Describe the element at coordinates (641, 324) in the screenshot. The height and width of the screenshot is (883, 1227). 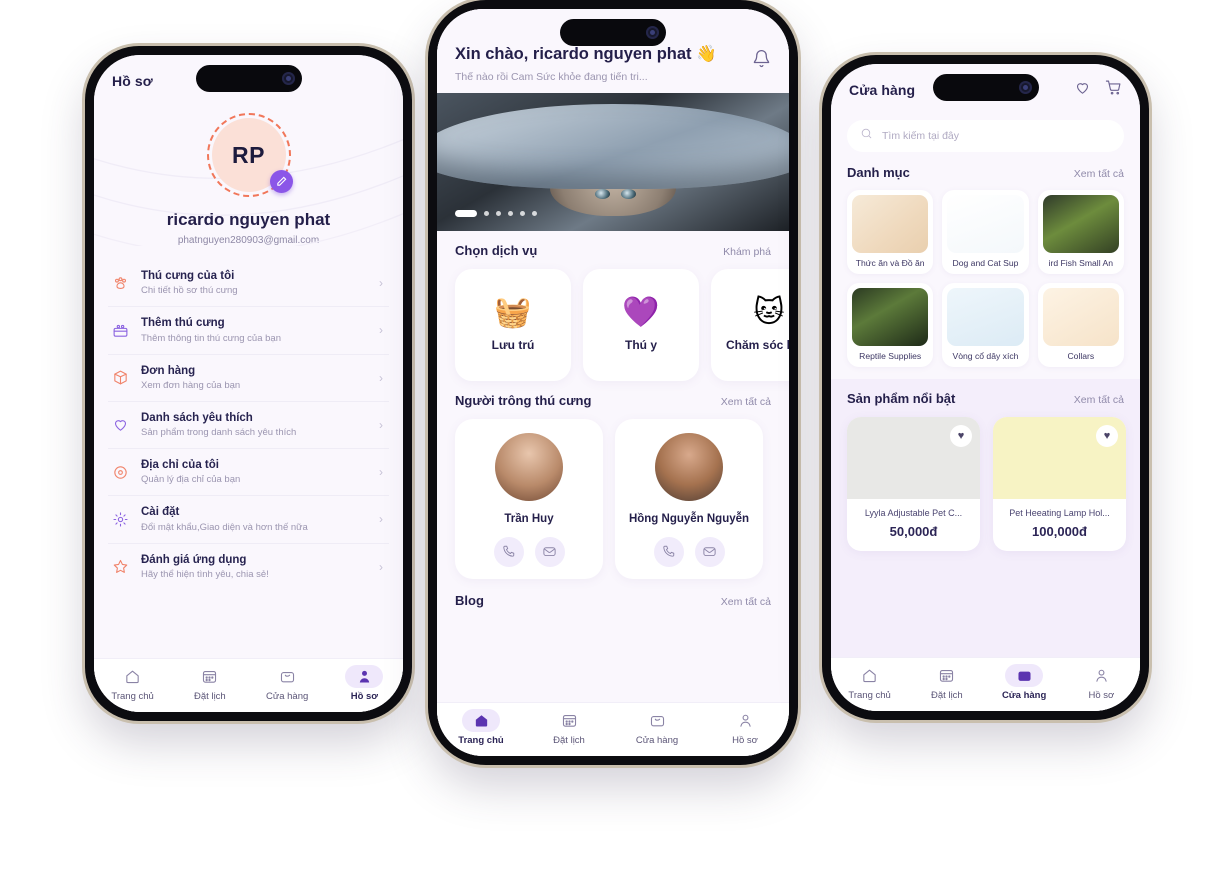
I see `service-card: 💜 Thú y` at that location.